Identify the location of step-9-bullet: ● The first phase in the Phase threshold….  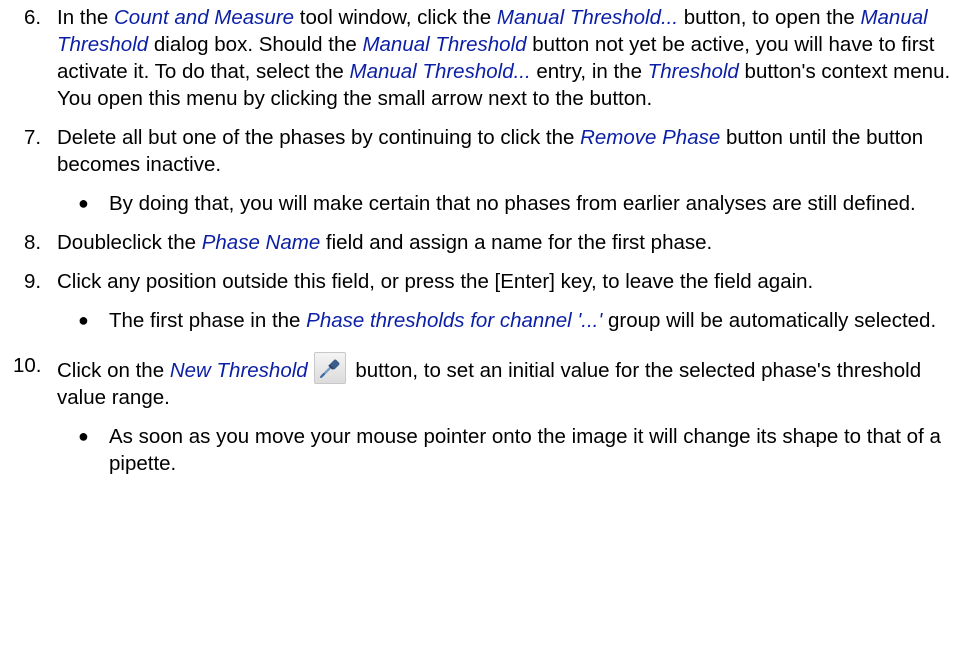
(488, 320).